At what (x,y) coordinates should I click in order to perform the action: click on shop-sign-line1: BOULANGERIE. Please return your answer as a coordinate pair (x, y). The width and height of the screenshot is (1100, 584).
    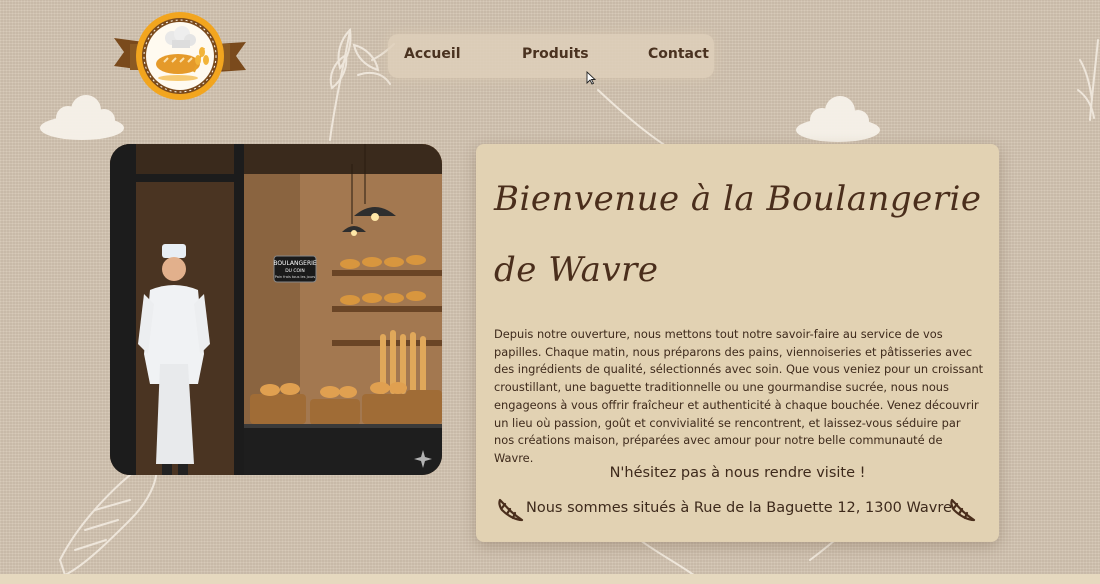
    Looking at the image, I should click on (295, 263).